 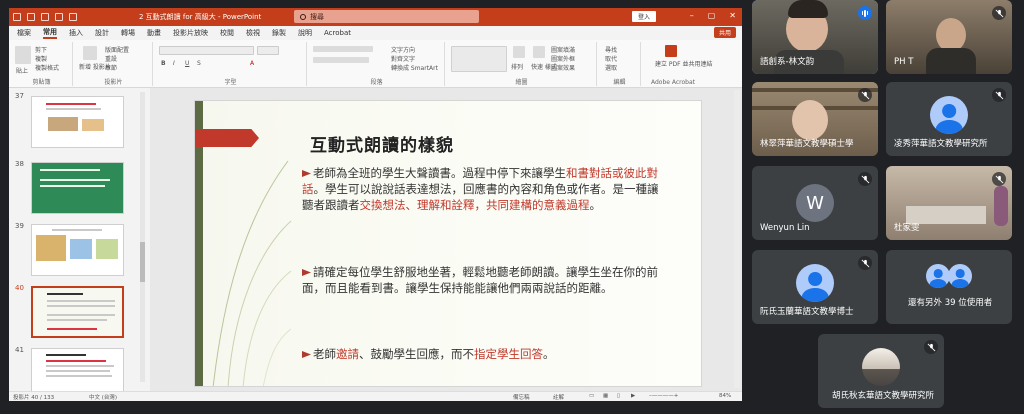 What do you see at coordinates (479, 59) in the screenshot?
I see `shapes-gallery` at bounding box center [479, 59].